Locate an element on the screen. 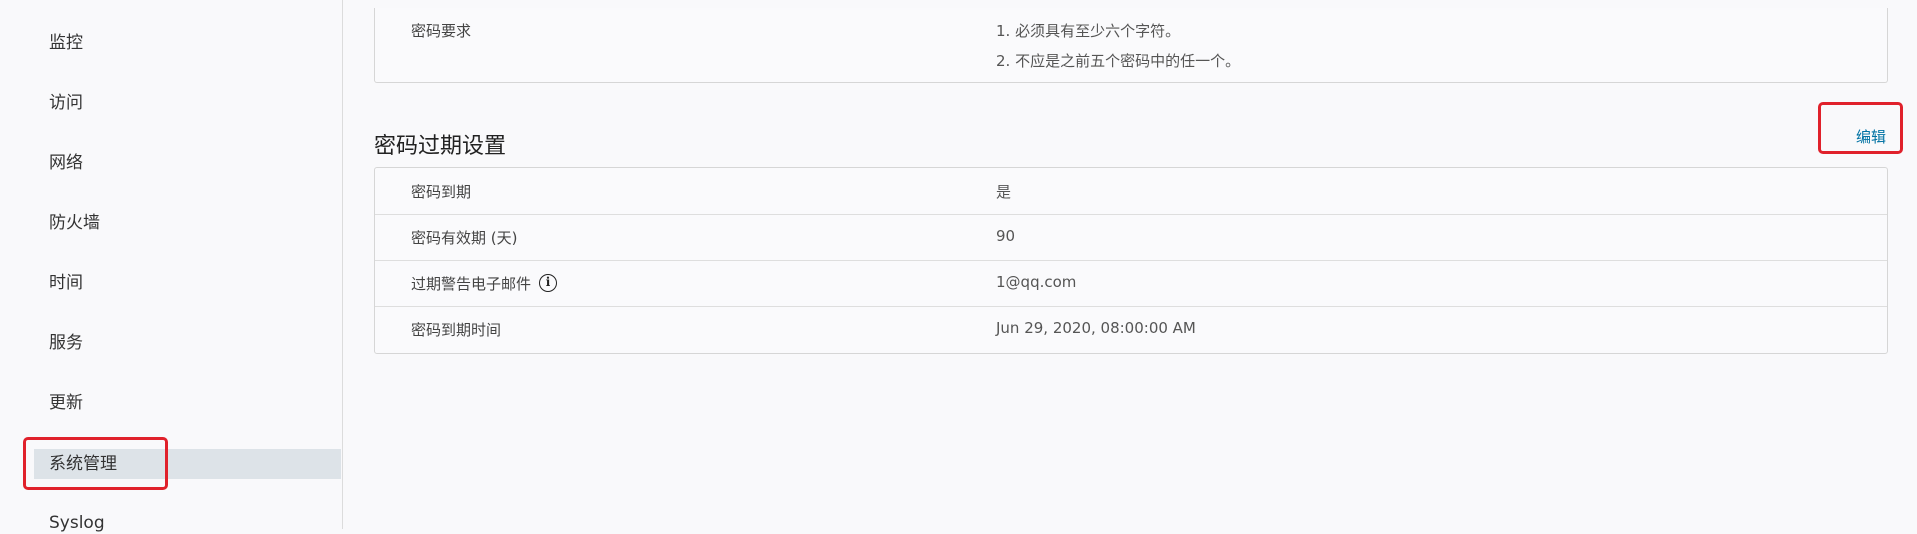  table-row: 过期警告电子邮件 i 1@qq.com is located at coordinates (1131, 283).